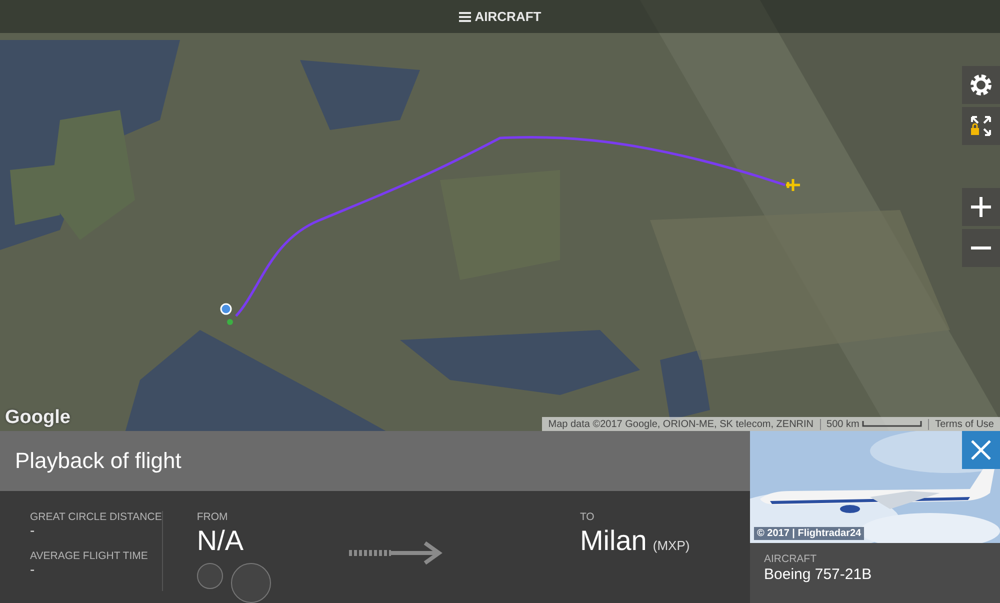 The image size is (1000, 603). I want to click on to-label: TO, so click(588, 517).